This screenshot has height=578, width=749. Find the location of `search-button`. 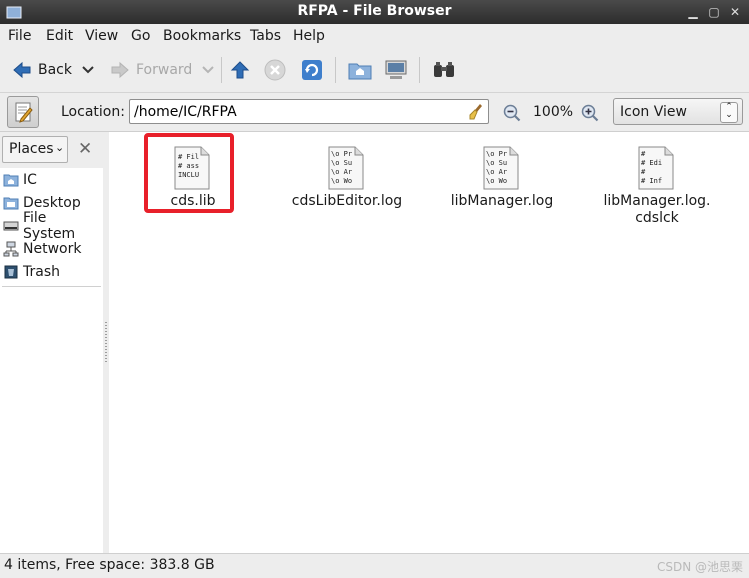

search-button is located at coordinates (444, 70).